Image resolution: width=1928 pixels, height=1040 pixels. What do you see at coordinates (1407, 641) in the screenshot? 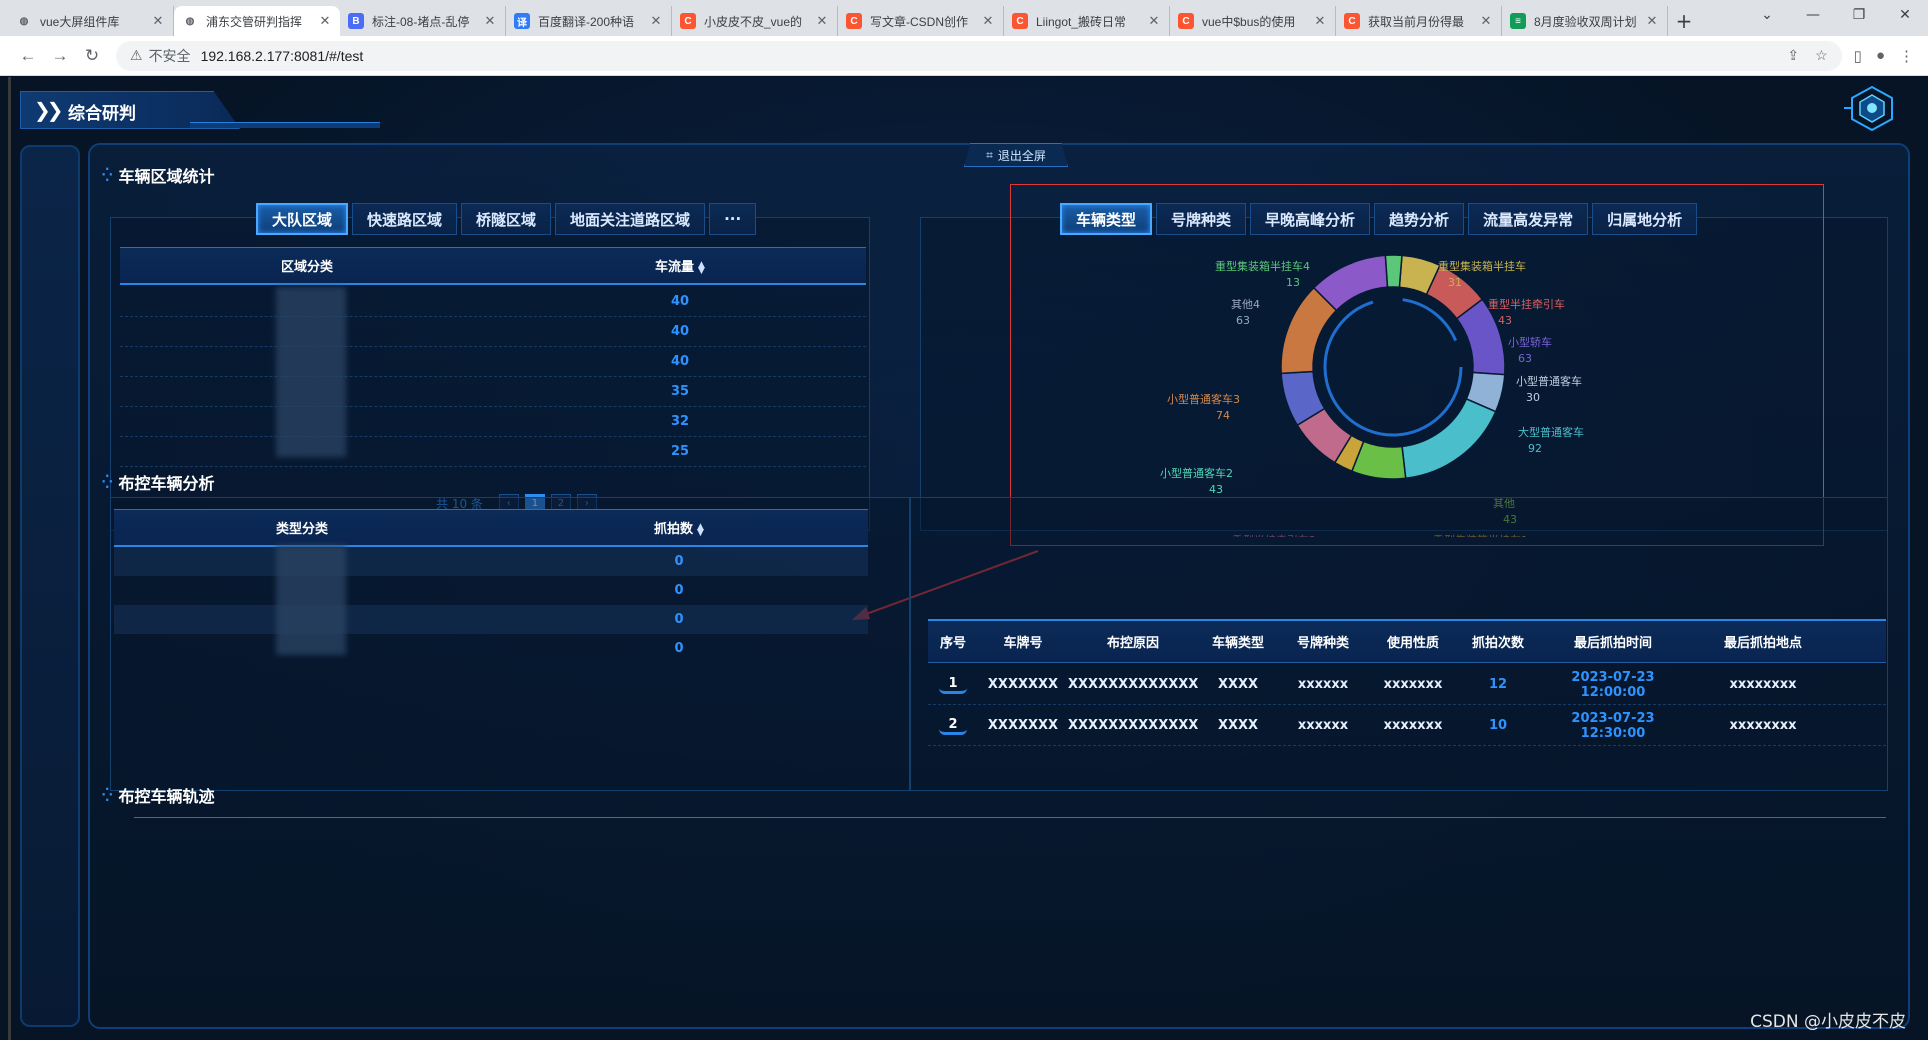
I see `control-detail-header: 序号 车牌号 布控原因 车辆类型 号牌种类 使用性质 抓拍次数 最后抓拍时间 最后抓拍地点` at bounding box center [1407, 641].